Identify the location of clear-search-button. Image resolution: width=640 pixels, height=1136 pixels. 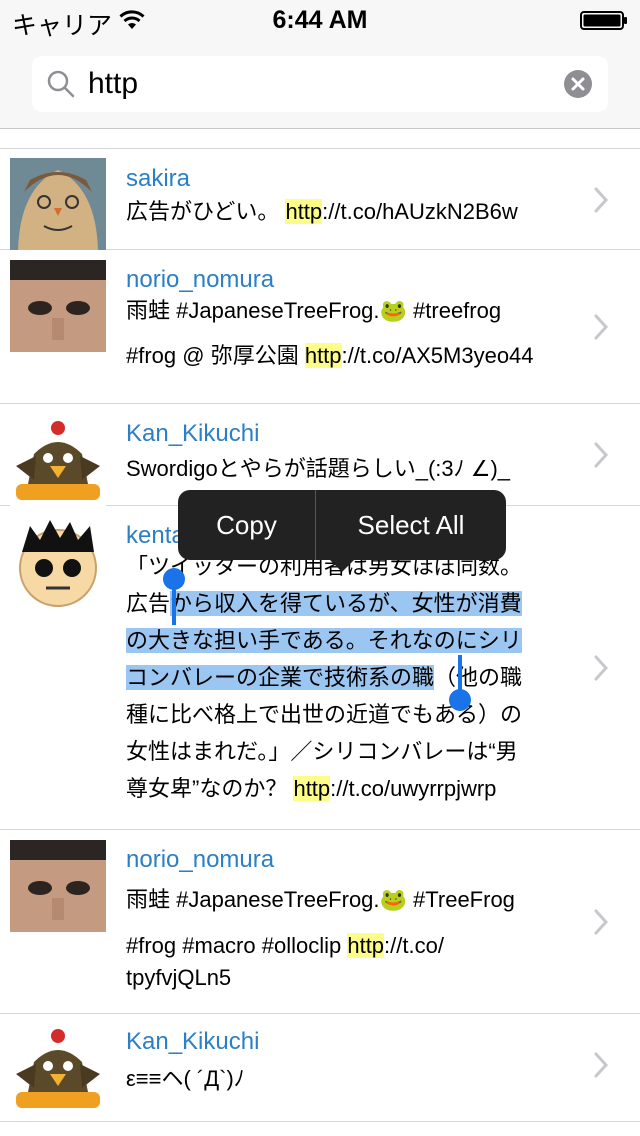
(578, 84).